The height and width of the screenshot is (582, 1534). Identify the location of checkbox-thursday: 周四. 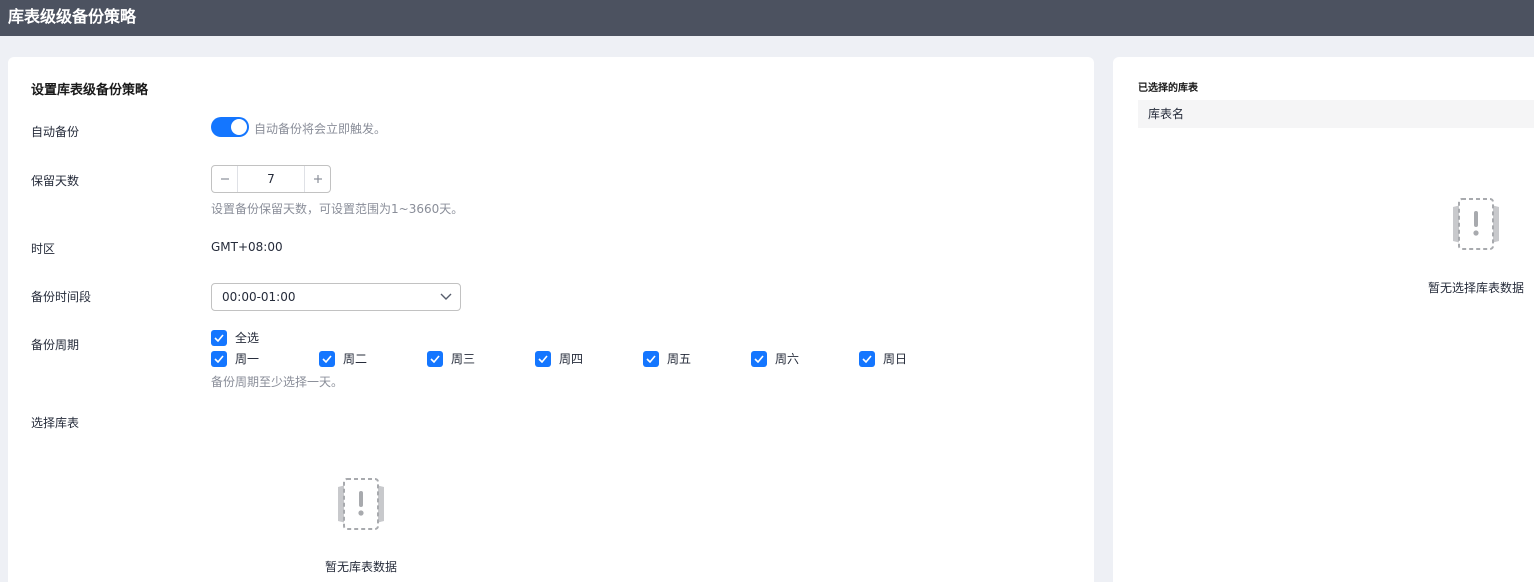
(559, 358).